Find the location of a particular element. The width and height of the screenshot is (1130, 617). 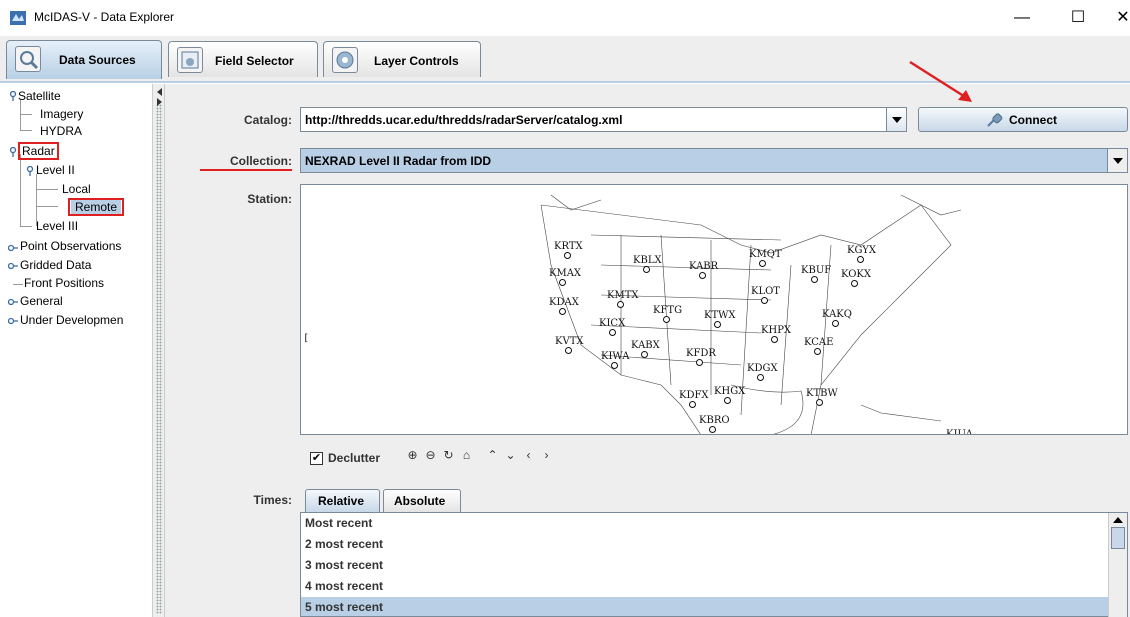

home-icon: ⌂ is located at coordinates (466, 455).